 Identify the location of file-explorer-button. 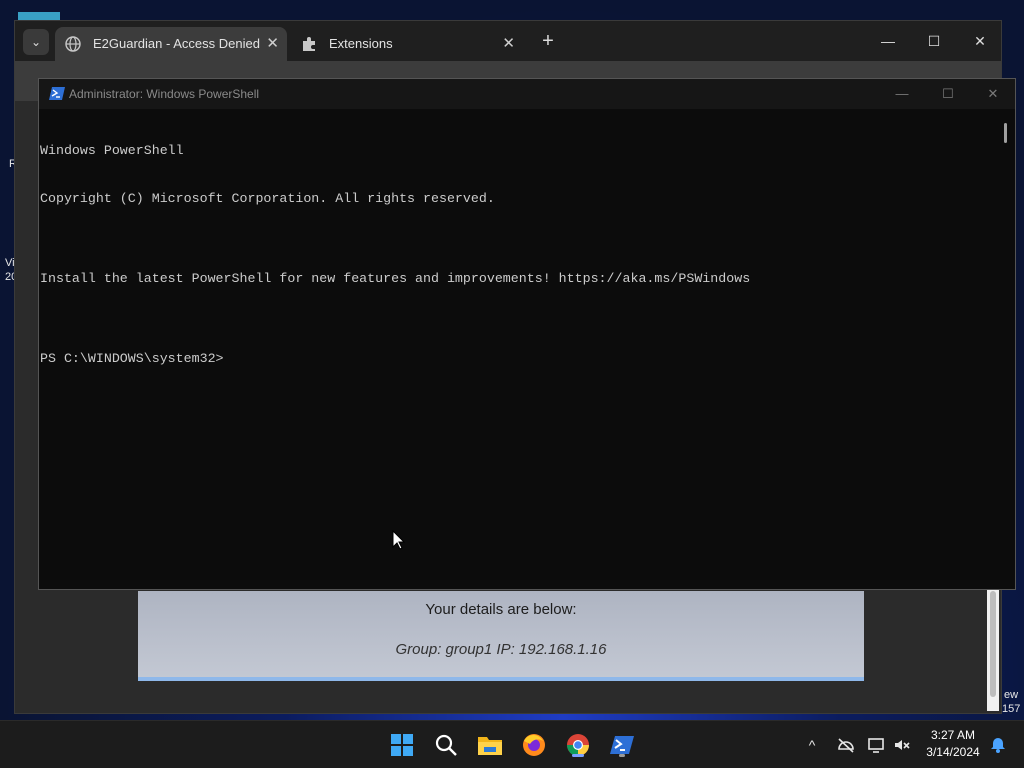
(490, 745).